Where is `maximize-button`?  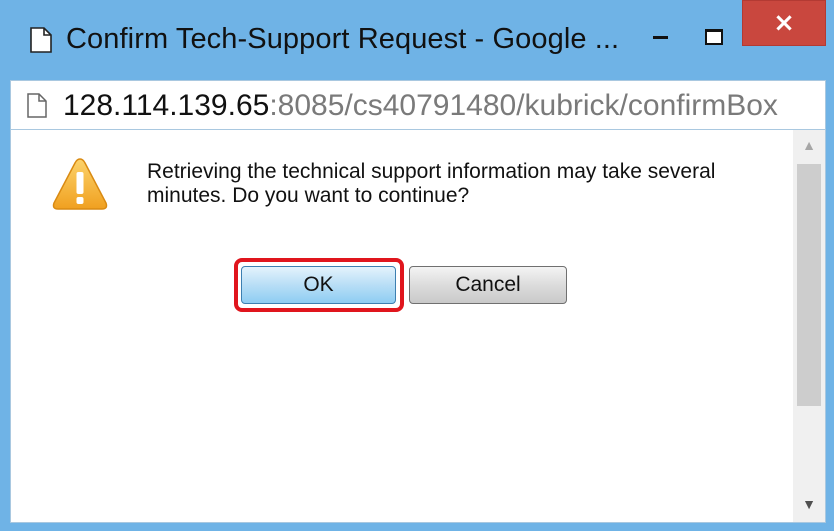
maximize-button is located at coordinates (713, 35).